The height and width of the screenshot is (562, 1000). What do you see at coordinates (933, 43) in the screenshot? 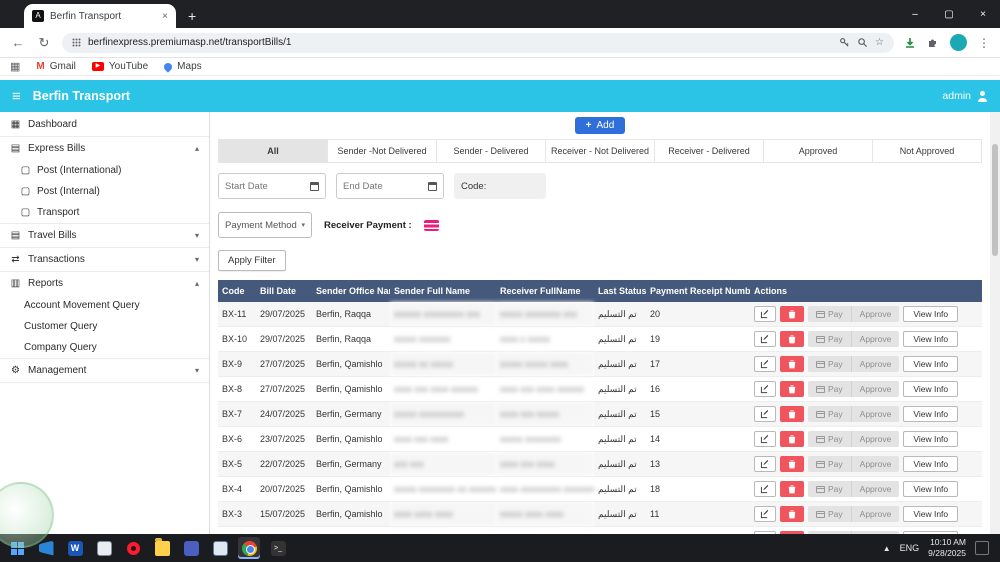
I see `extensions-icon` at bounding box center [933, 43].